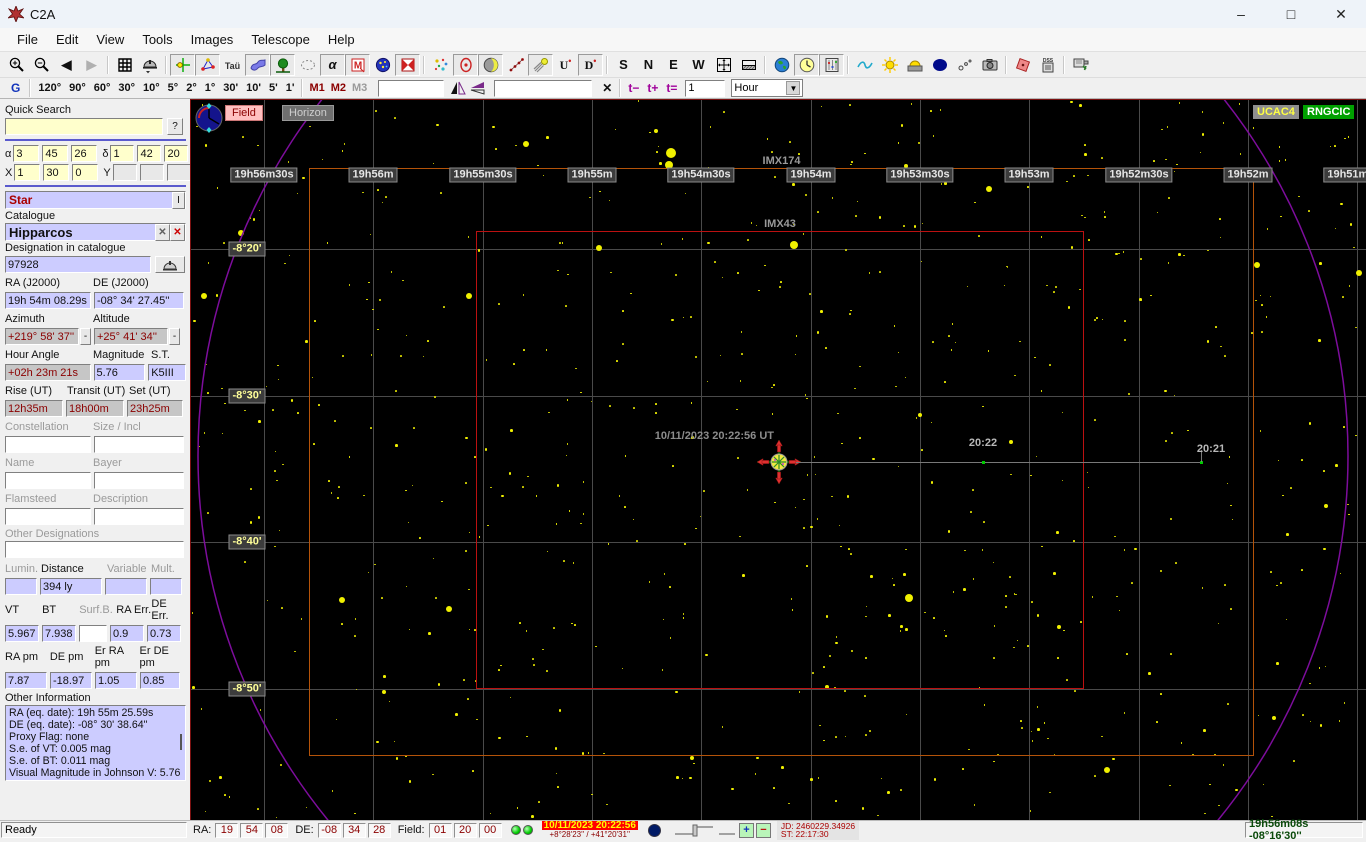  What do you see at coordinates (232, 65) in the screenshot?
I see `constellation-names-button: Taü` at bounding box center [232, 65].